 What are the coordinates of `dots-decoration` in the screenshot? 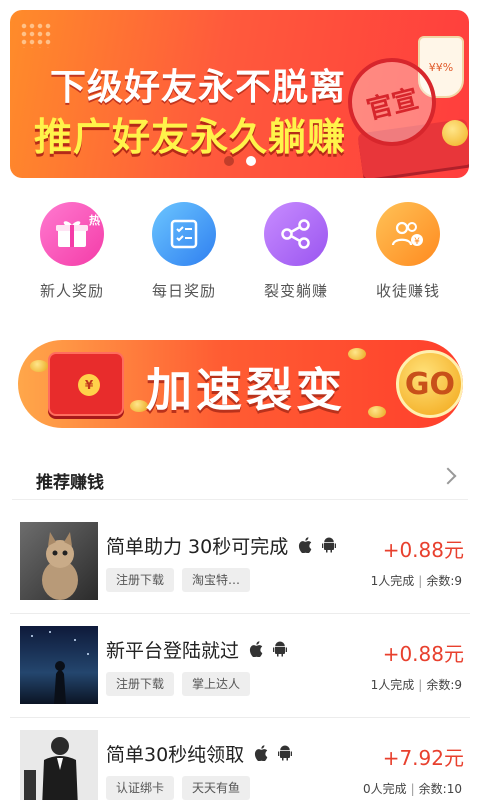 It's located at (36, 35).